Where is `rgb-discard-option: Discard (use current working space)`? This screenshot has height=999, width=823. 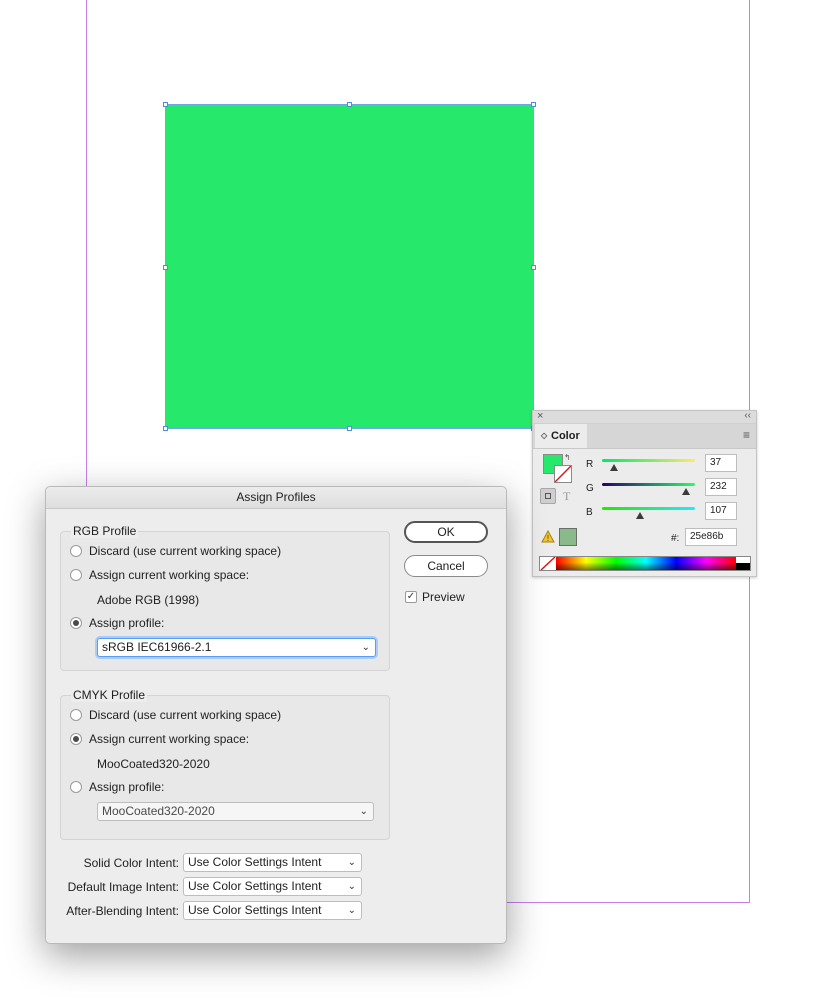
rgb-discard-option: Discard (use current working space) is located at coordinates (175, 551).